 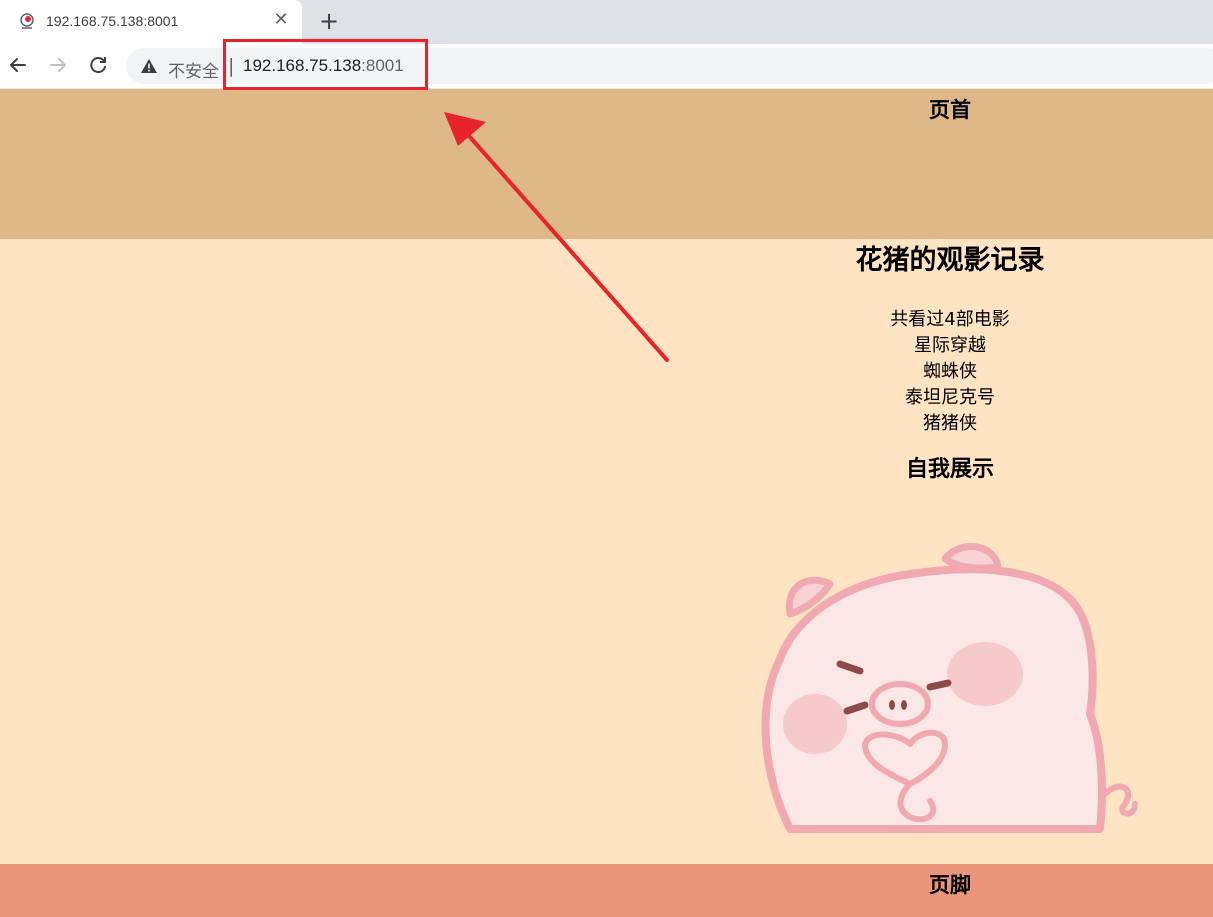 What do you see at coordinates (606, 66) in the screenshot?
I see `browser-toolbar: 不安全 | 192.168.75.138:8001` at bounding box center [606, 66].